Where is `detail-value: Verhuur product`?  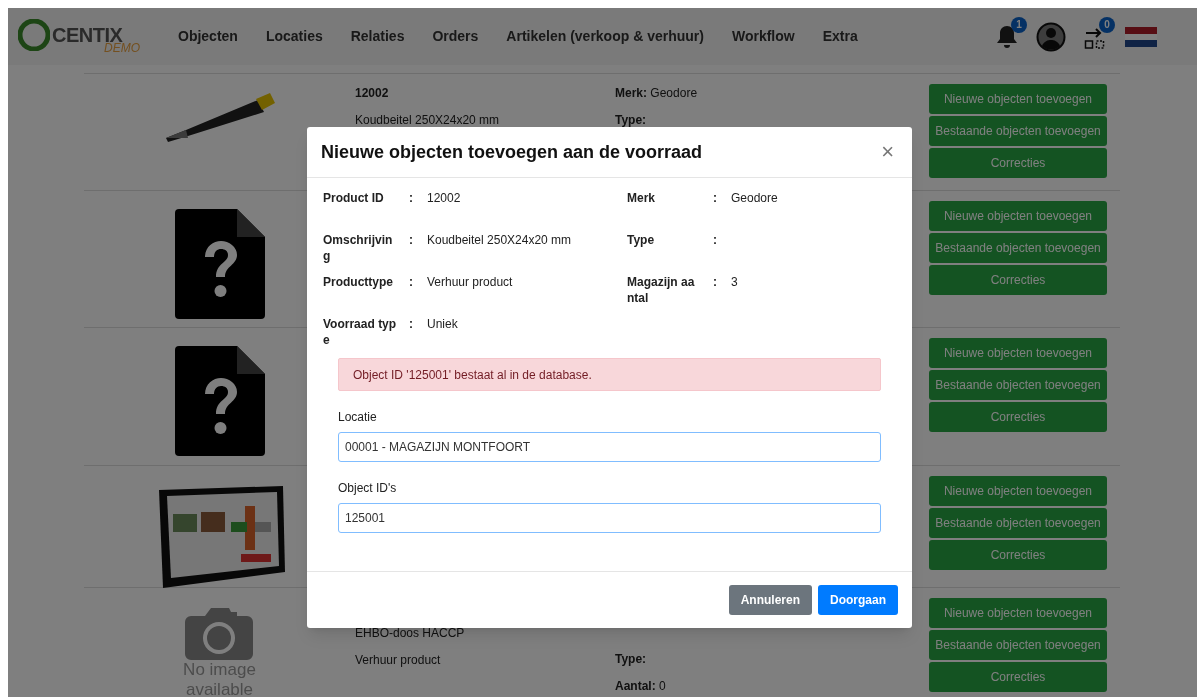
detail-value: Verhuur product is located at coordinates (470, 282).